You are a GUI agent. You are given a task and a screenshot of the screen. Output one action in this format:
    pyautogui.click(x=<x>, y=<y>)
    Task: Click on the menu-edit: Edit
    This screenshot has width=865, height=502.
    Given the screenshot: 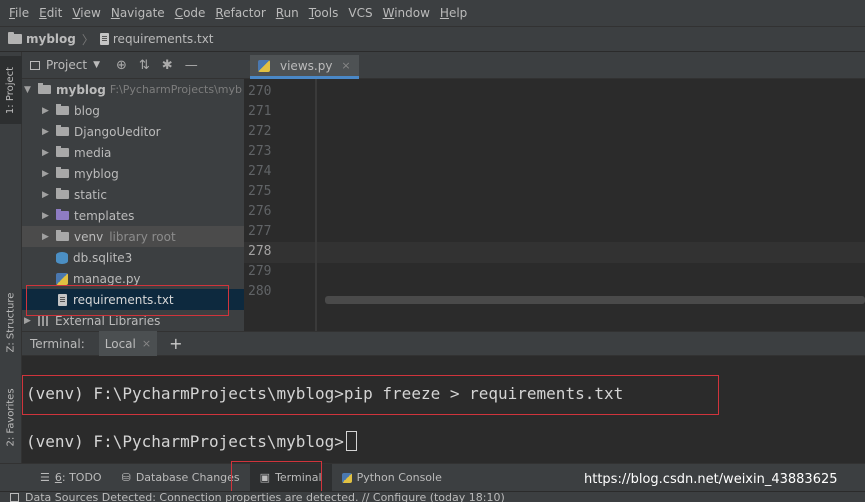 What is the action you would take?
    pyautogui.click(x=50, y=13)
    